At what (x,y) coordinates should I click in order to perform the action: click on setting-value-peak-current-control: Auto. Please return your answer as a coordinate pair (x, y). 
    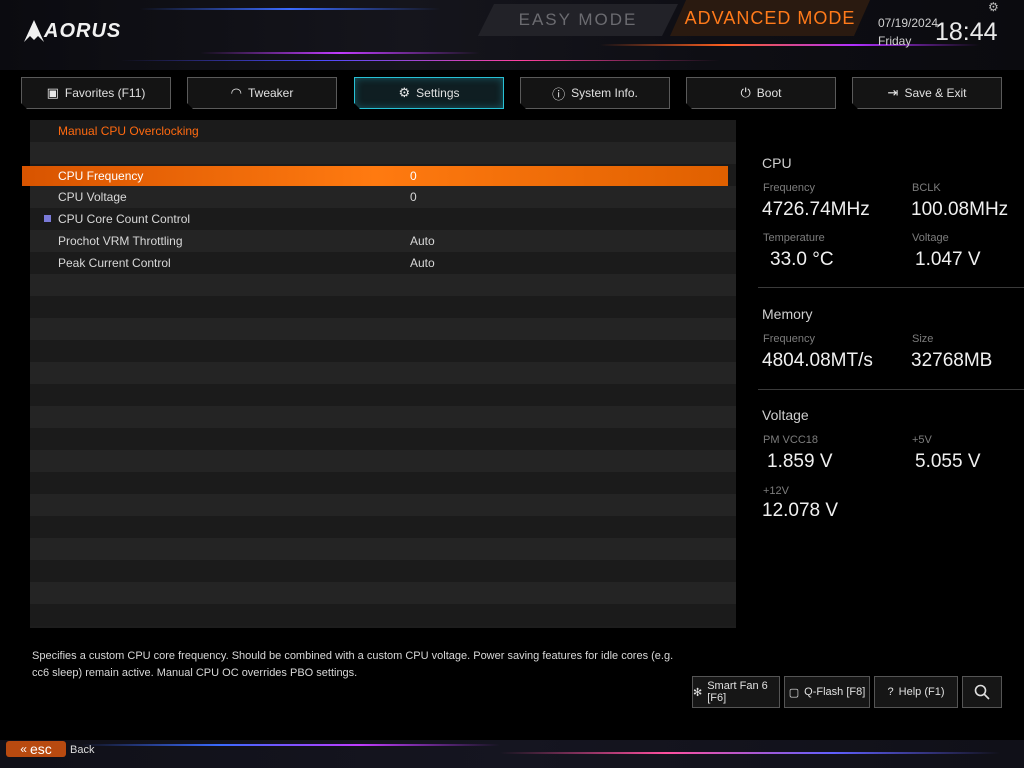
    Looking at the image, I should click on (422, 263).